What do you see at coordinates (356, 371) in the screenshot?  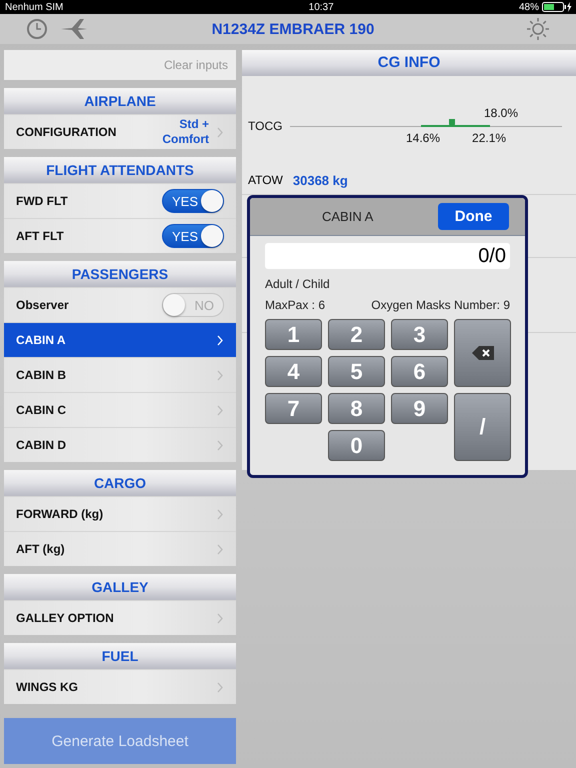 I see `digit-key: 5` at bounding box center [356, 371].